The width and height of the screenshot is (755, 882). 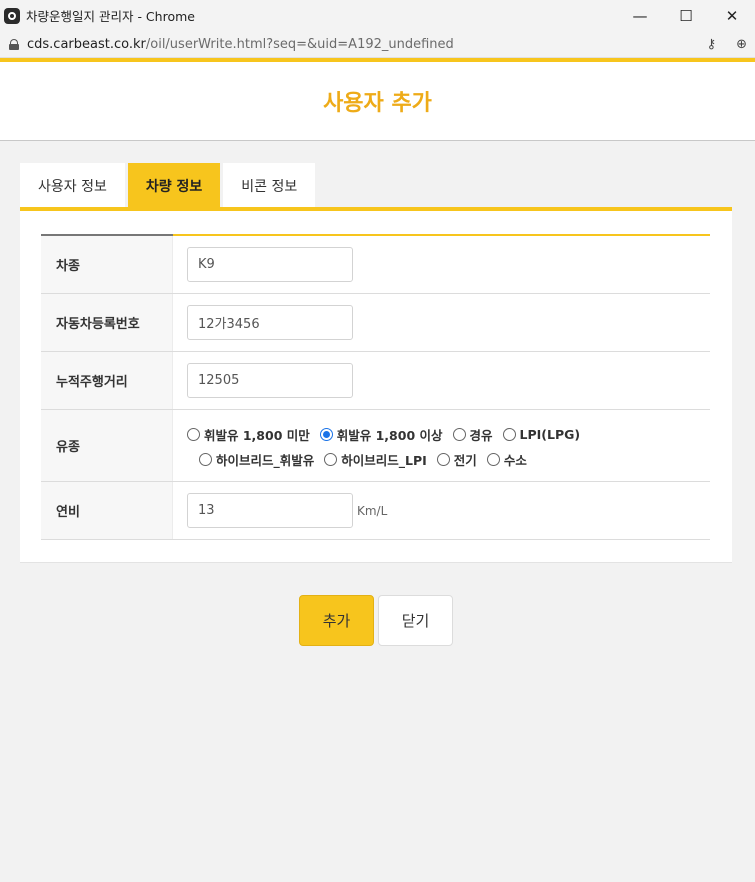 I want to click on efficiency-unit: Km/L, so click(x=372, y=510).